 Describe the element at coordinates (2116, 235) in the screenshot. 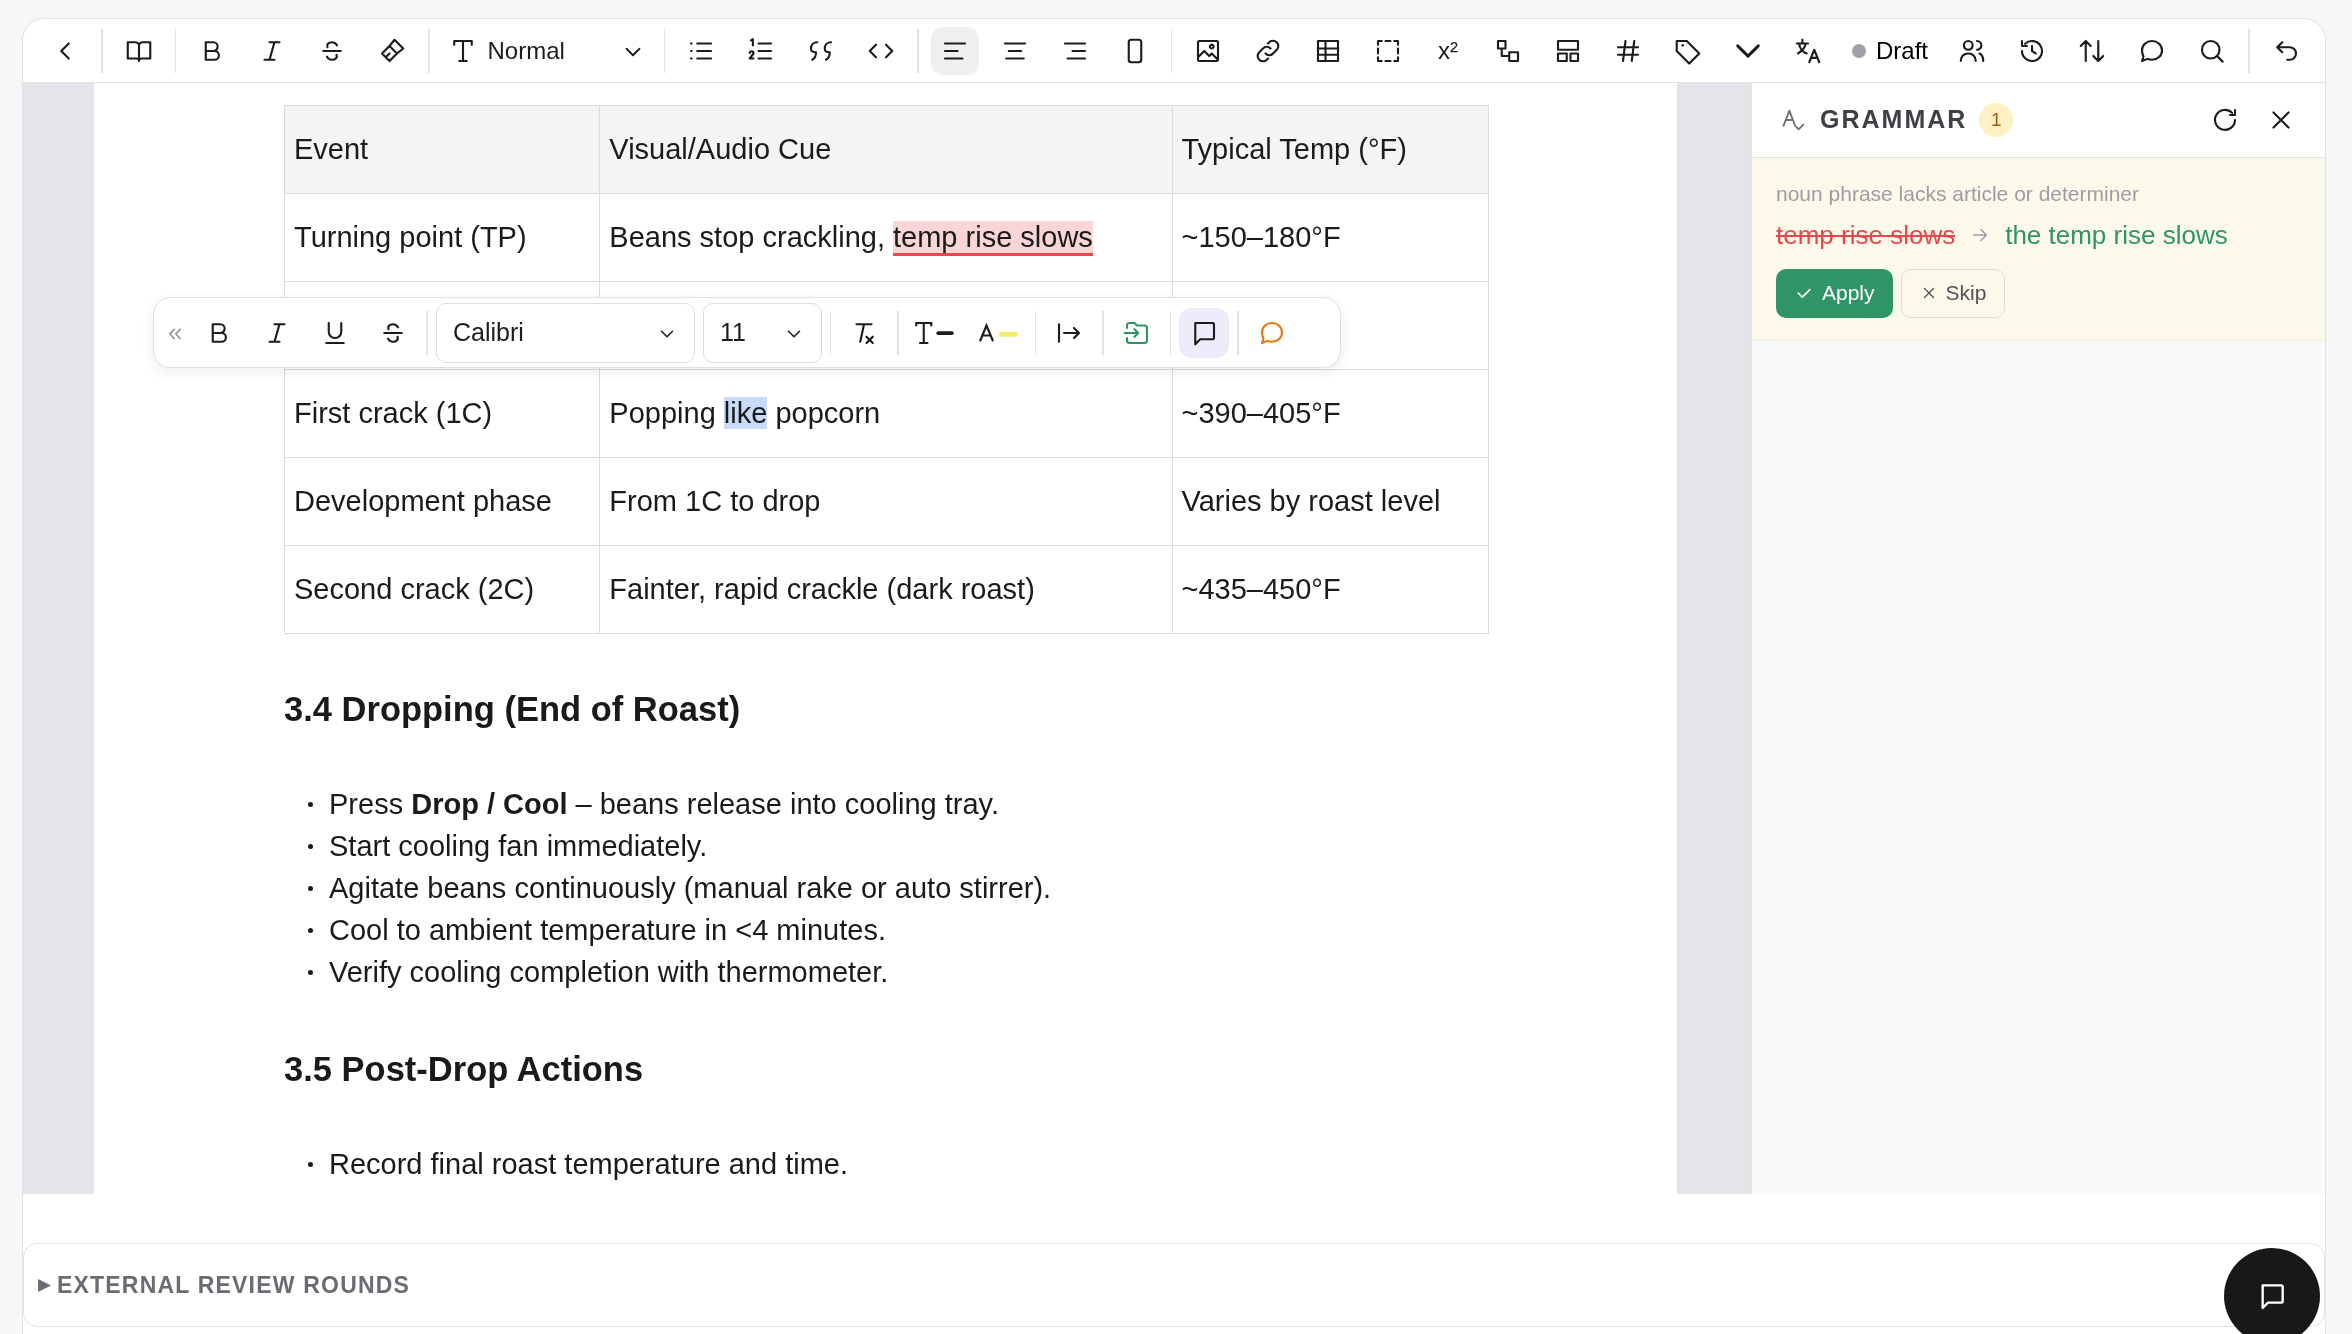

I see `replacement-text: the temp rise slows` at that location.